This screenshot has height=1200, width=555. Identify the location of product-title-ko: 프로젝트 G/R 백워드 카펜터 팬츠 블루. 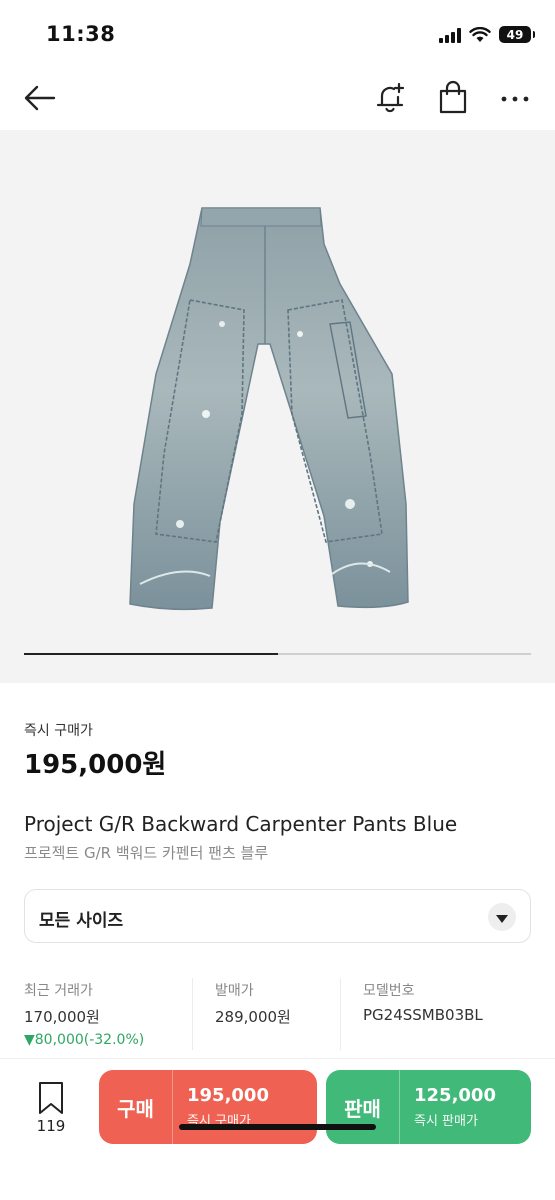
(146, 853).